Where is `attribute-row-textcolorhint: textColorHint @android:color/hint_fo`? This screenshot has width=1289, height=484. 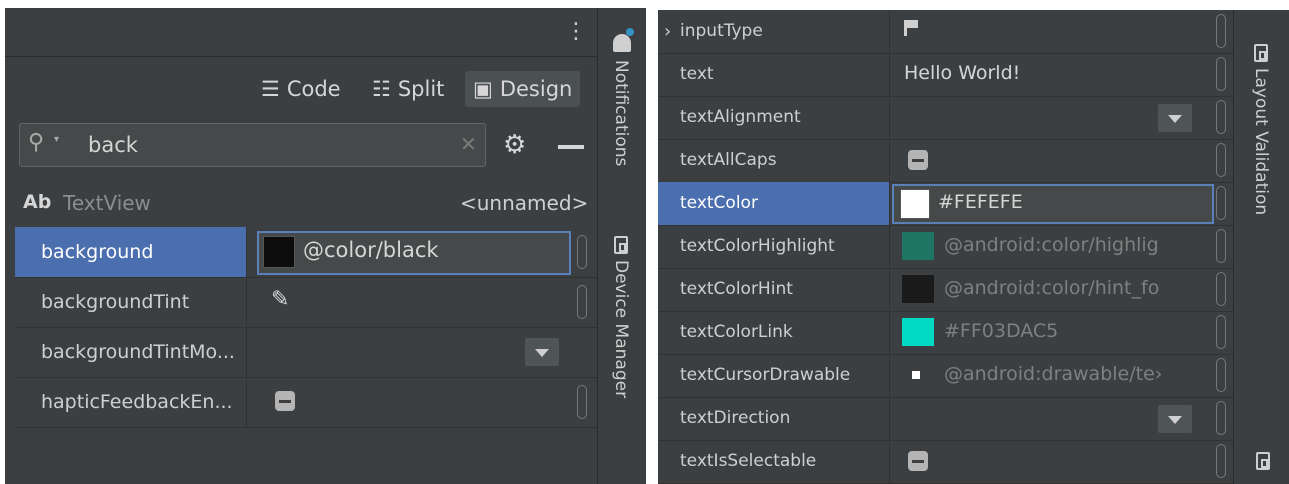
attribute-row-textcolorhint: textColorHint @android:color/hint_fo is located at coordinates (945, 290).